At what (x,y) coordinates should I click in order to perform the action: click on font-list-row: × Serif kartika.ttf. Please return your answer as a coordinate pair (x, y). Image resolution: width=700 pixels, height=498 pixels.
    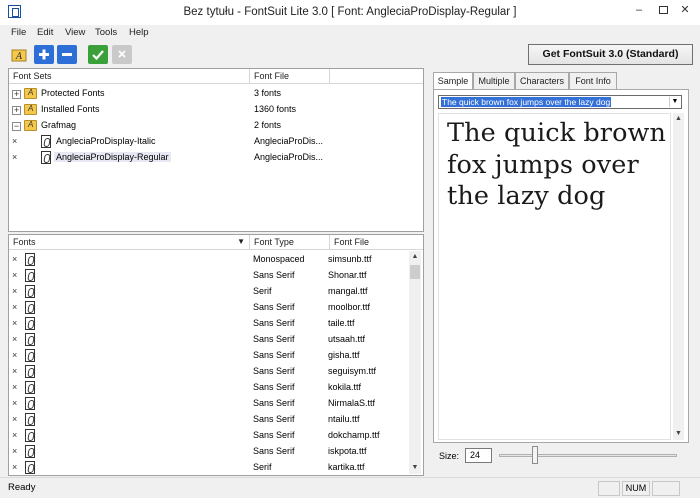
    Looking at the image, I should click on (213, 468).